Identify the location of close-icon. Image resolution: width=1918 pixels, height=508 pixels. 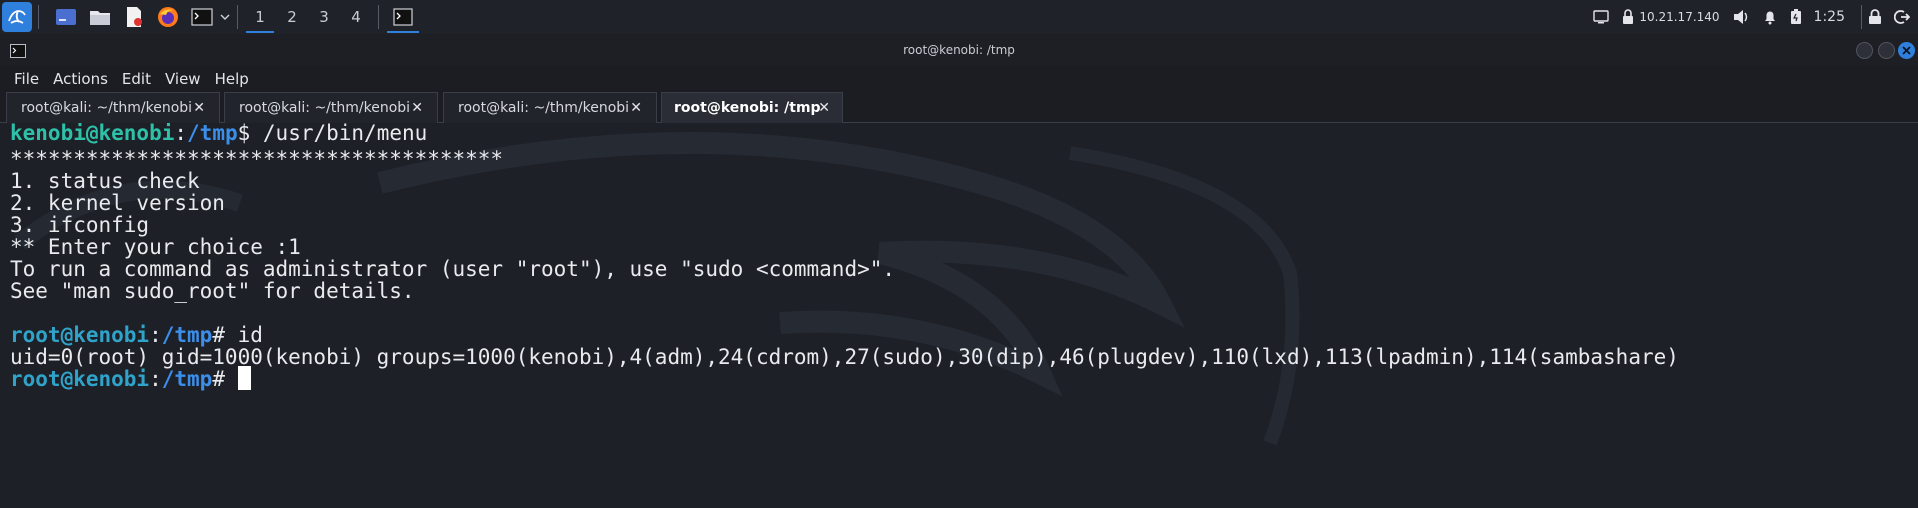
(1906, 50).